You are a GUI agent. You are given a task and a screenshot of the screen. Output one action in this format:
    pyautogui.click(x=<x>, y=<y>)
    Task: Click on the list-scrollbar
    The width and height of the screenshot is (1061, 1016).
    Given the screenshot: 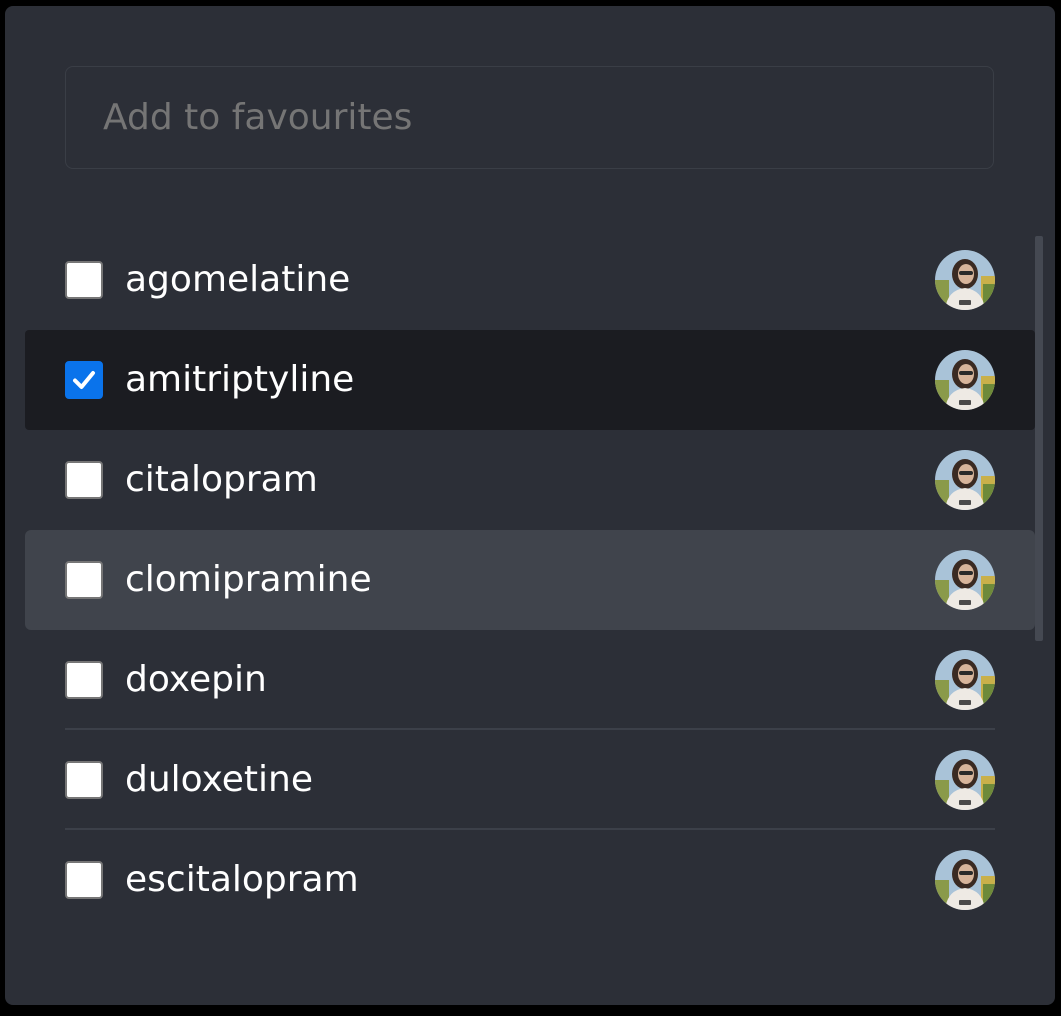 What is the action you would take?
    pyautogui.click(x=1039, y=438)
    